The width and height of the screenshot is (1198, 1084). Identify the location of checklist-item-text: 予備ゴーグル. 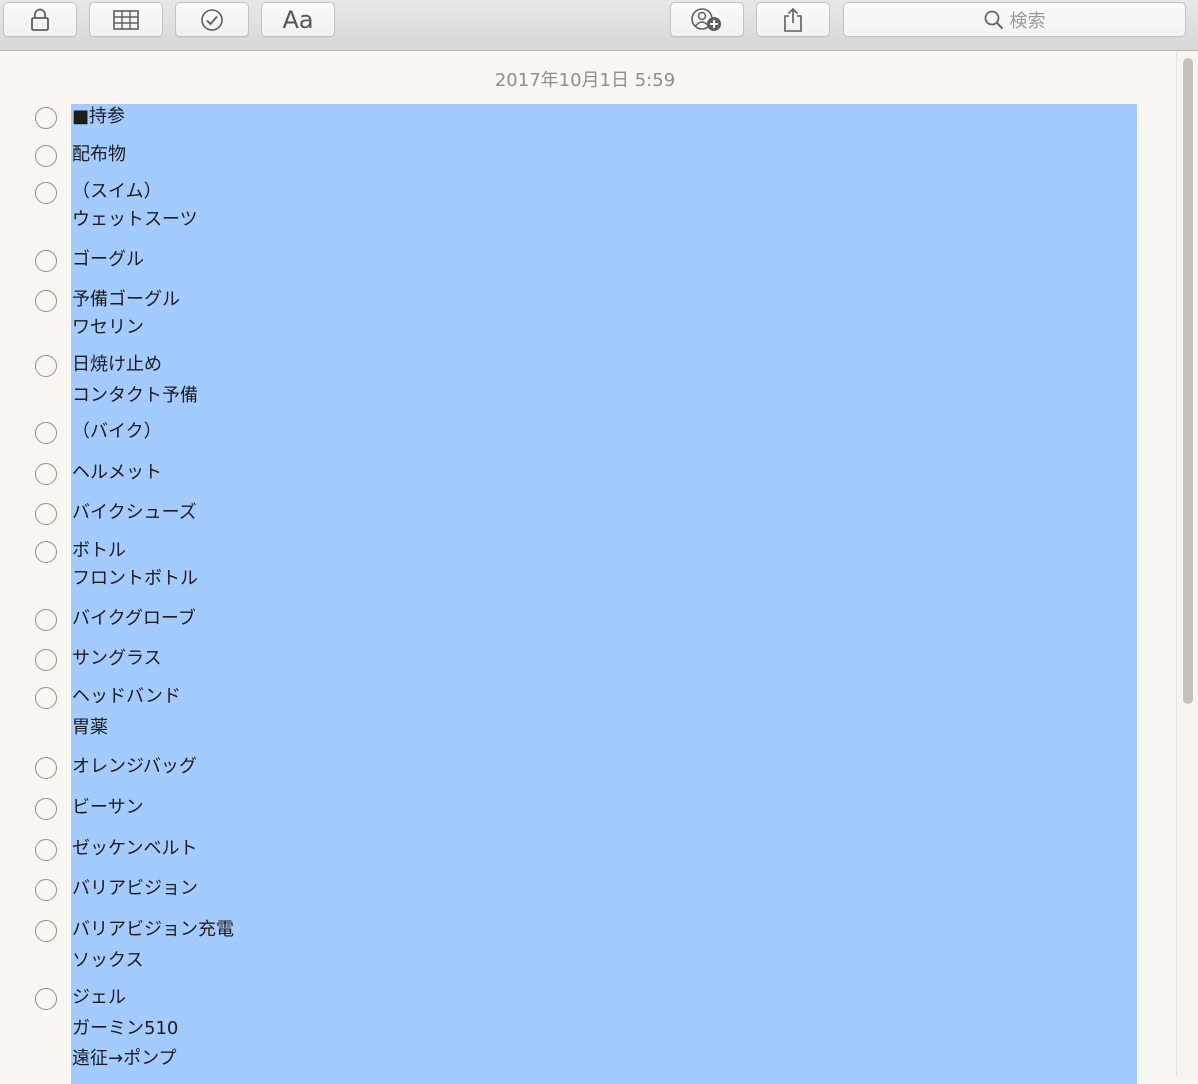
(126, 300).